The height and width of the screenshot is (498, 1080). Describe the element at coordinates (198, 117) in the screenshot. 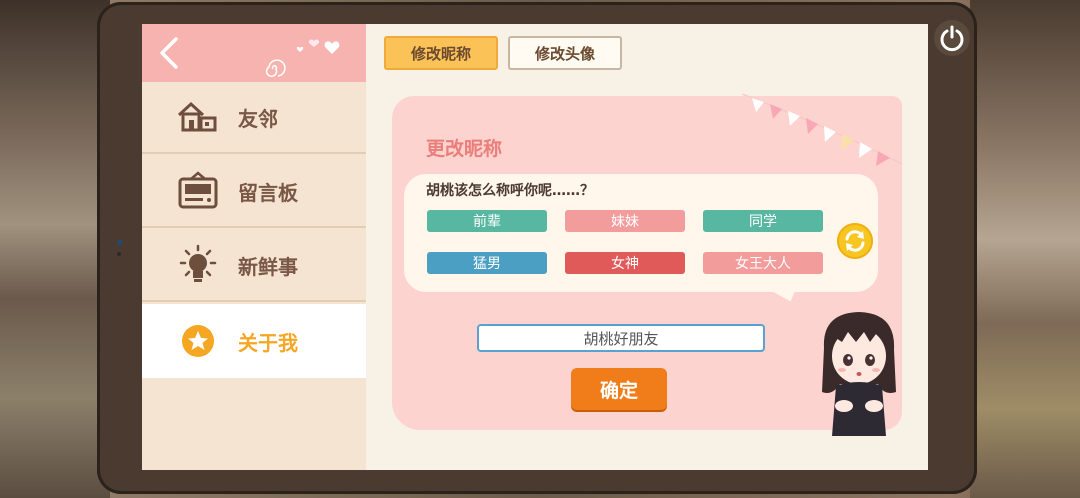

I see `house-icon` at that location.